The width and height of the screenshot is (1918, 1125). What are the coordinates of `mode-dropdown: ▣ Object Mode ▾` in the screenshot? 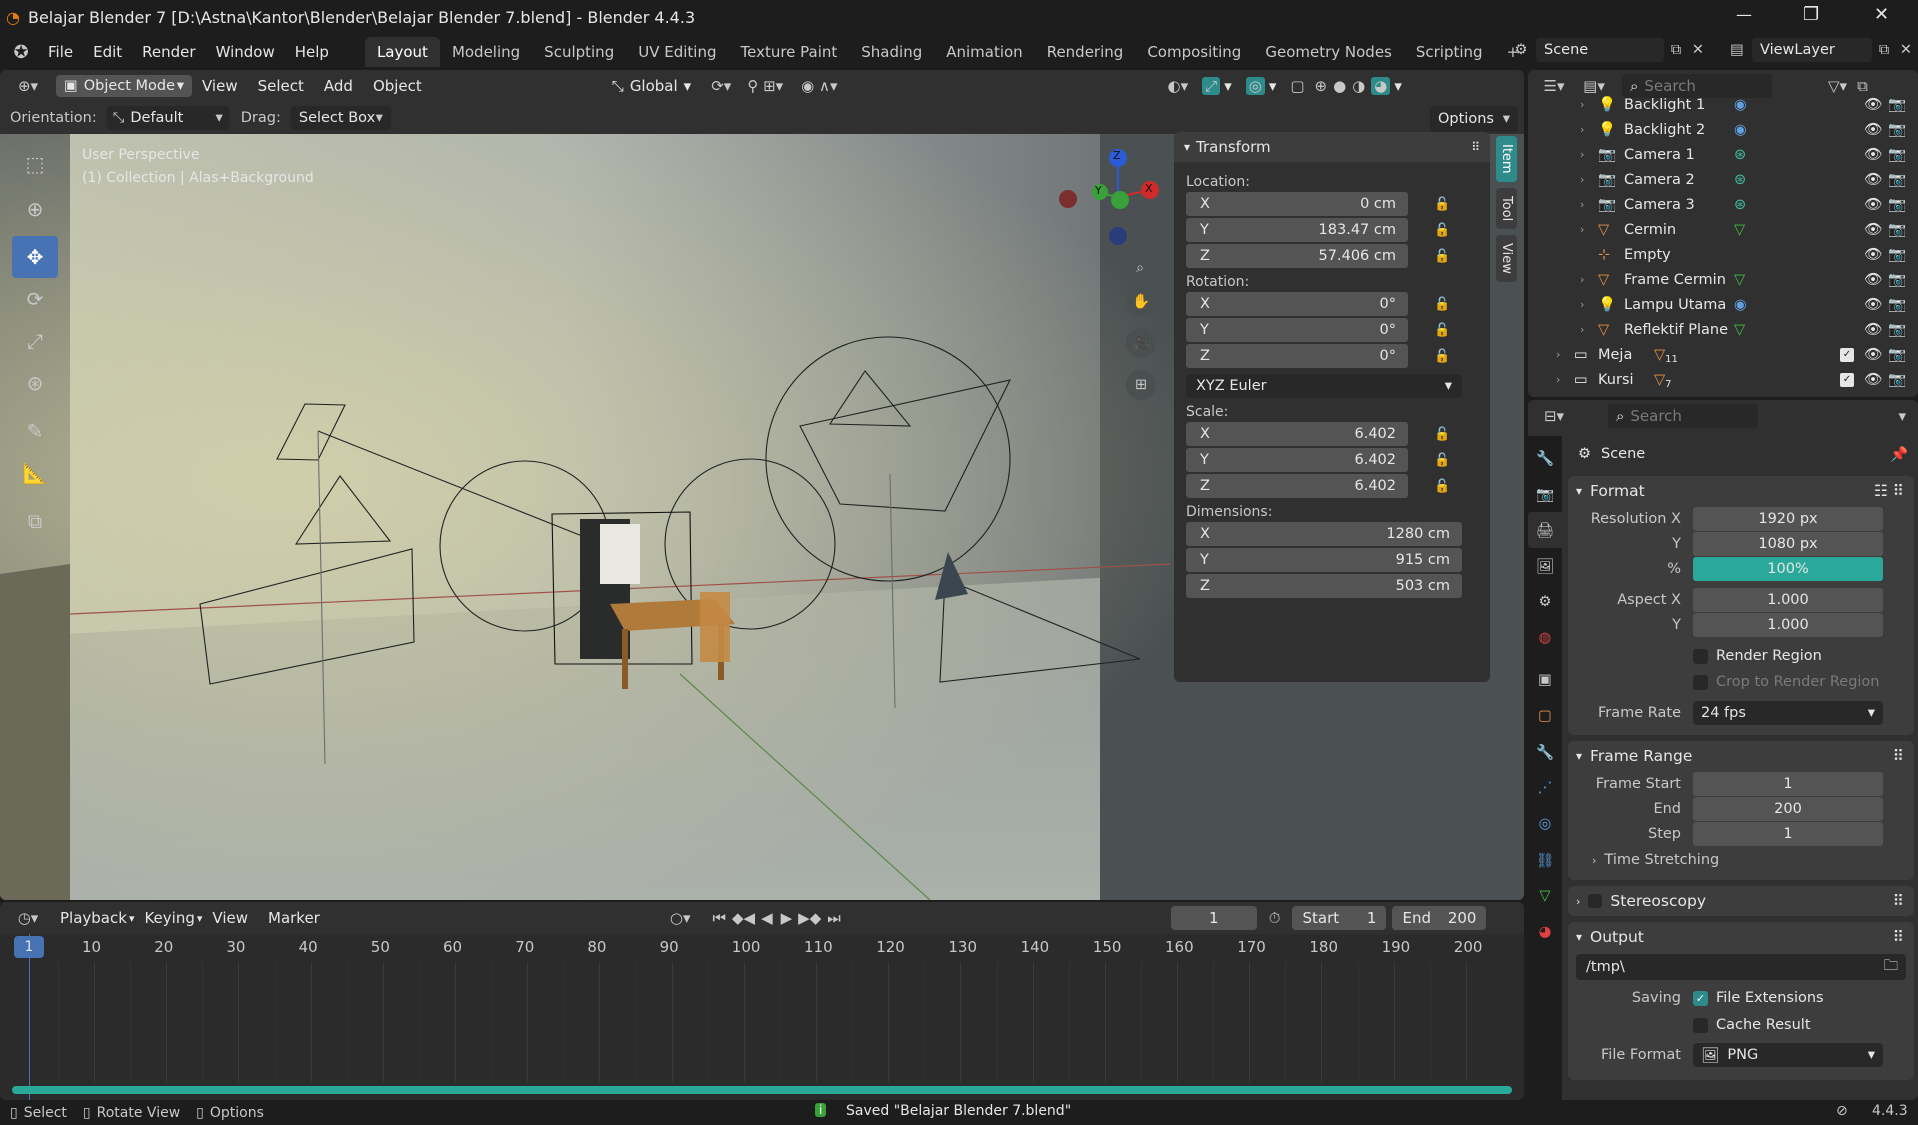 It's located at (124, 86).